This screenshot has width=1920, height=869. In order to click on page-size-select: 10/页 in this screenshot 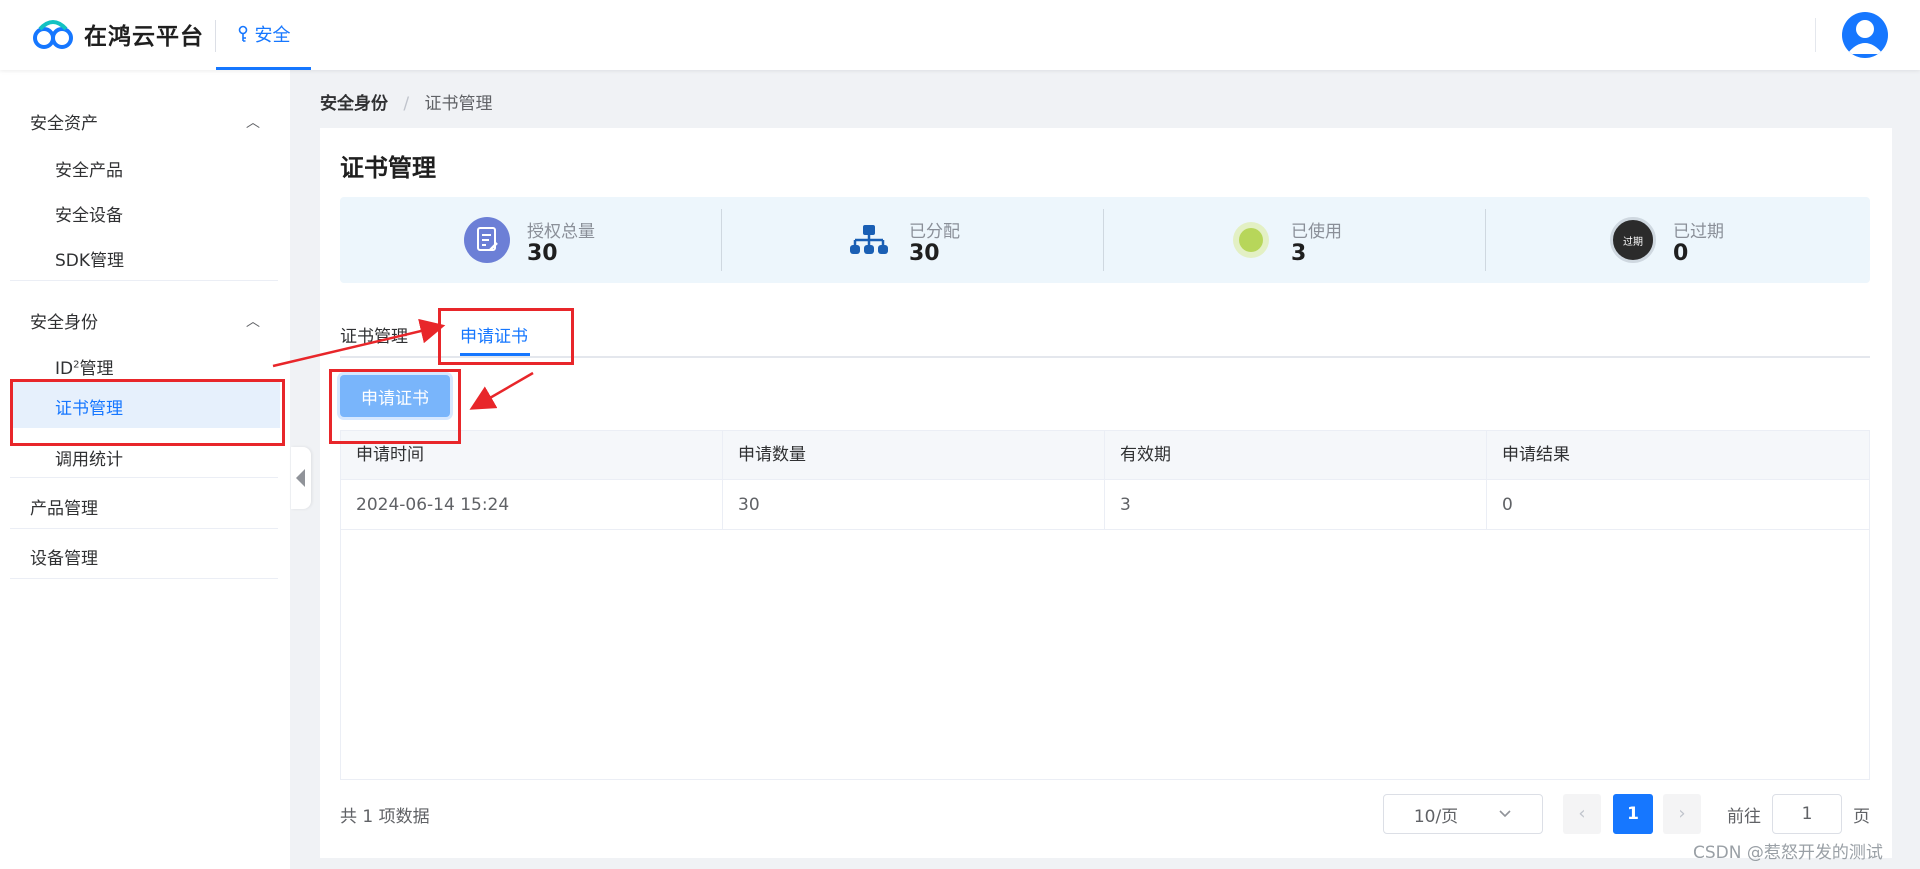, I will do `click(1463, 814)`.